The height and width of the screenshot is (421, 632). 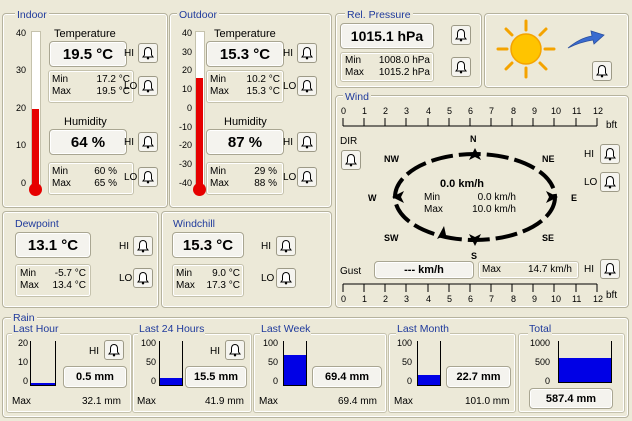 I want to click on dewpoint-lo-alarm-button, so click(x=143, y=278).